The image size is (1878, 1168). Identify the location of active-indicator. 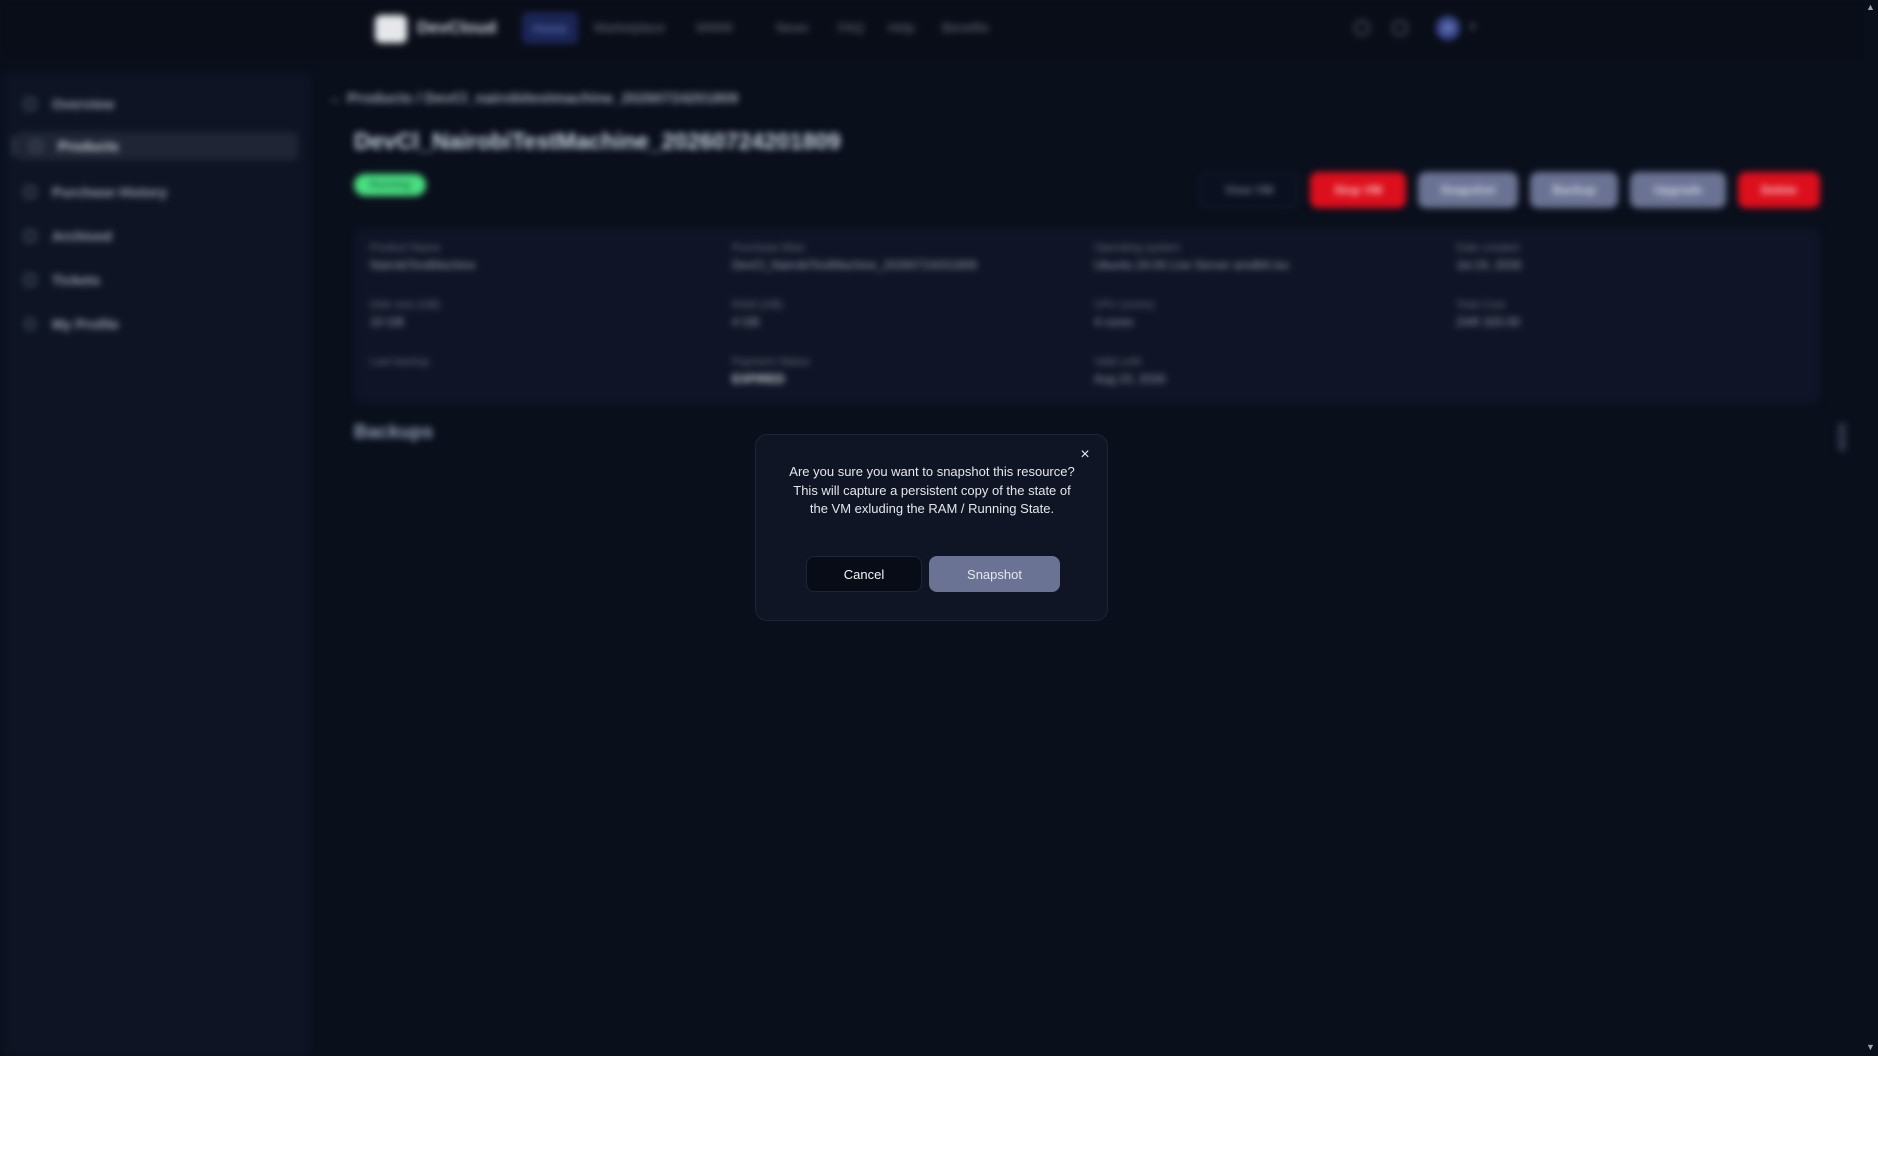
(13, 146).